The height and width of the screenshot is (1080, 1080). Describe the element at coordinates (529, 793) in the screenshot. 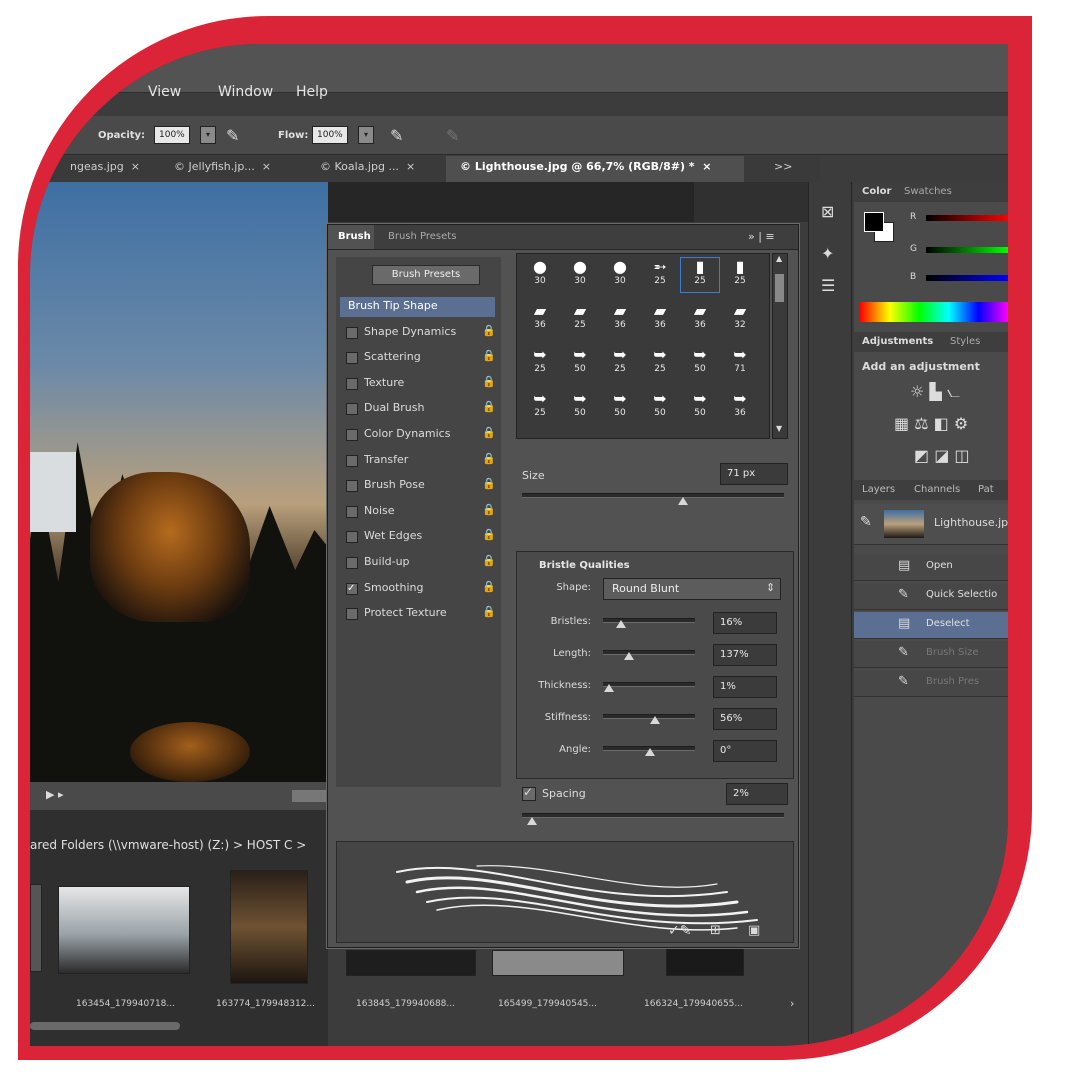

I see `spacing-checkbox: ✓` at that location.